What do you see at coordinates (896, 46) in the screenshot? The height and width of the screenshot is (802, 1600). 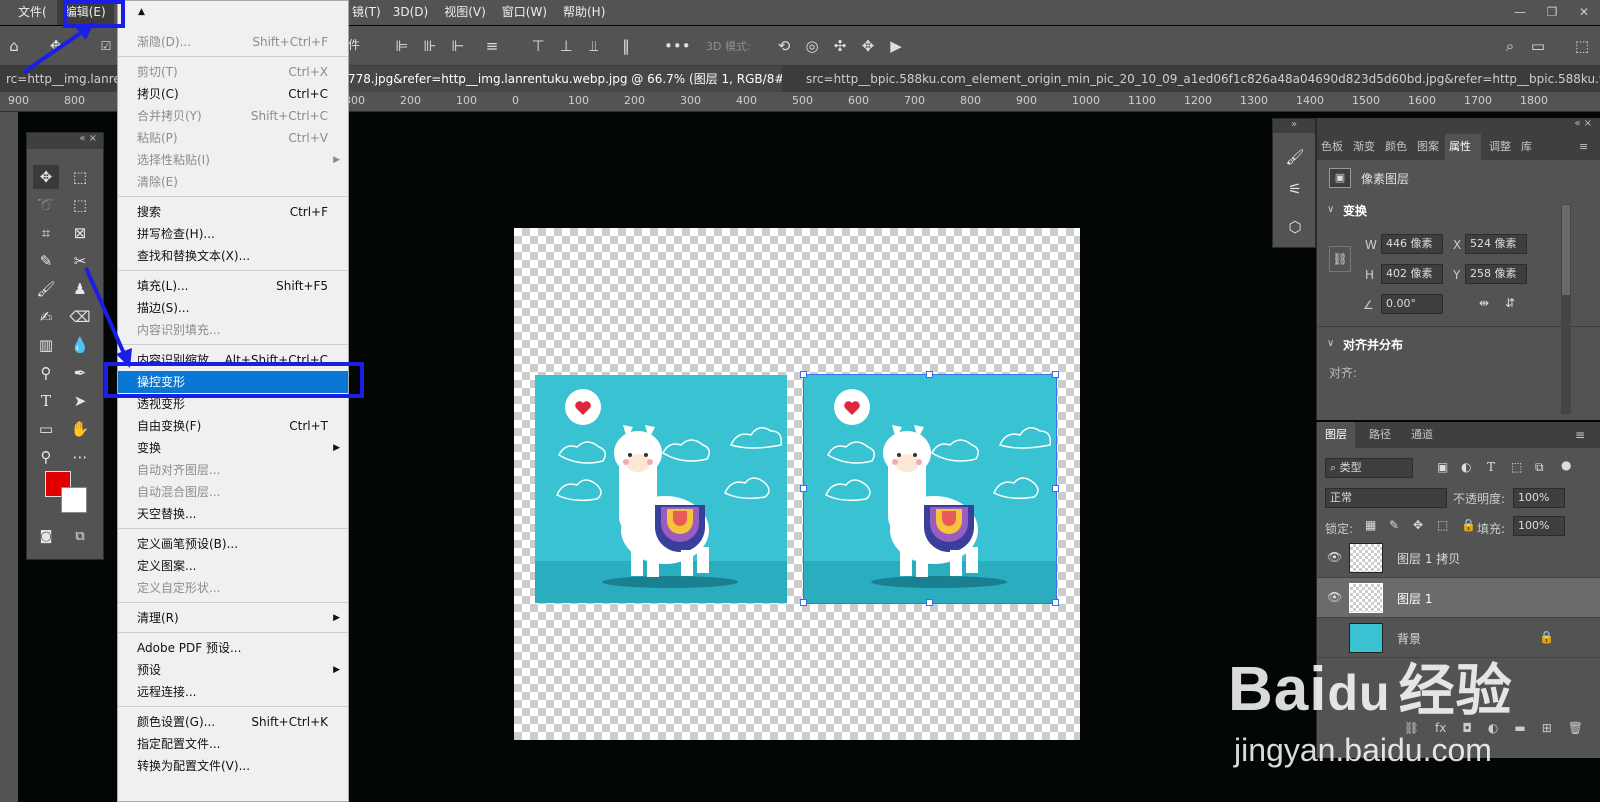 I see `3d-camera-icon: ▶` at bounding box center [896, 46].